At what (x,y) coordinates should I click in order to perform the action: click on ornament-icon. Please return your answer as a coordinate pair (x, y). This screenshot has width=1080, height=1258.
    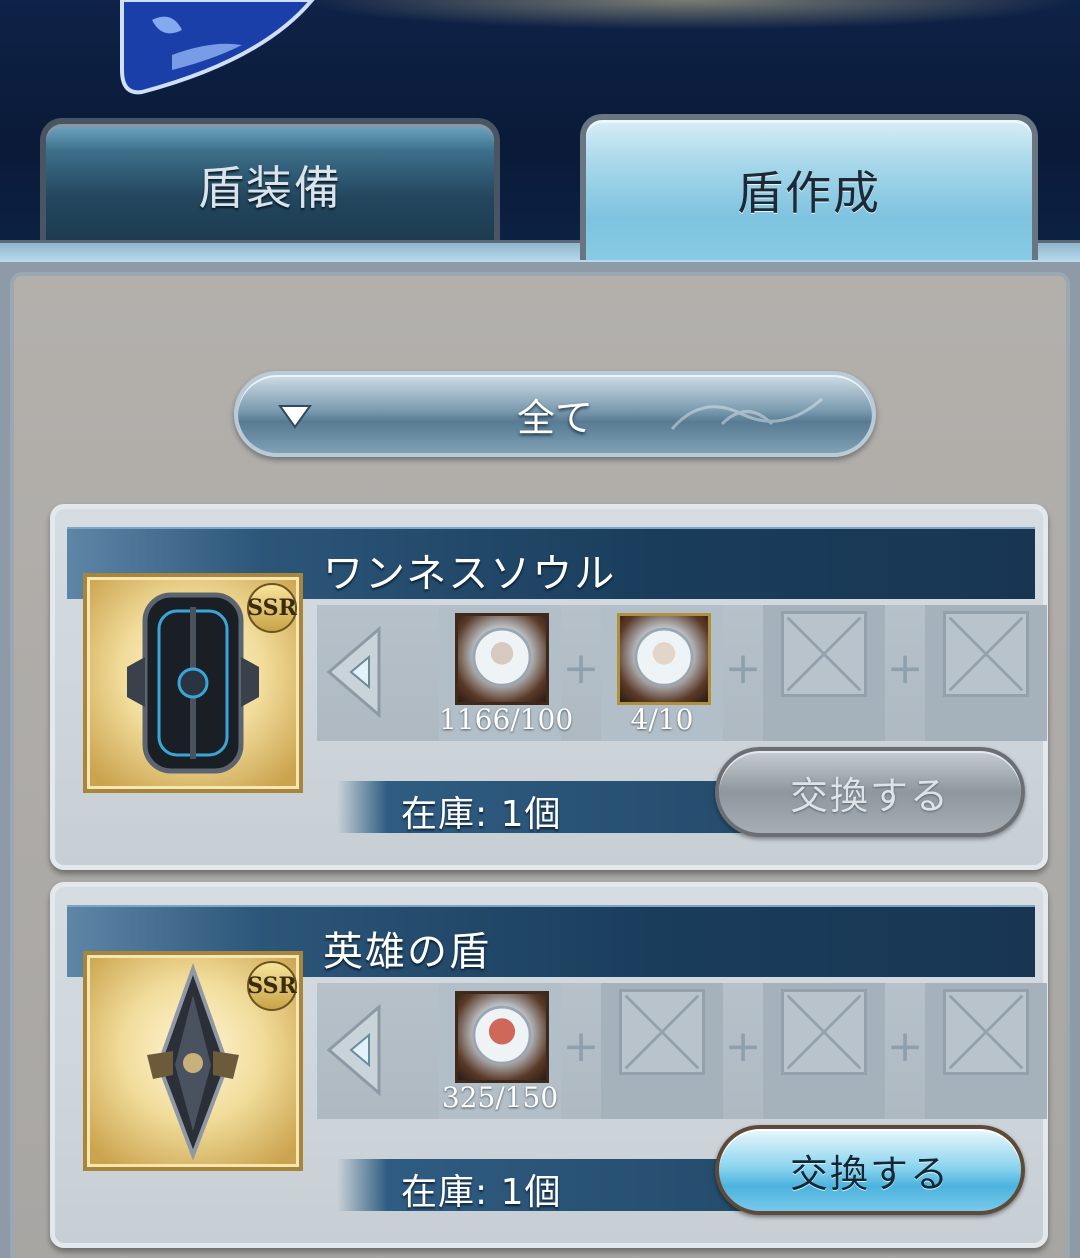
    Looking at the image, I should click on (746, 413).